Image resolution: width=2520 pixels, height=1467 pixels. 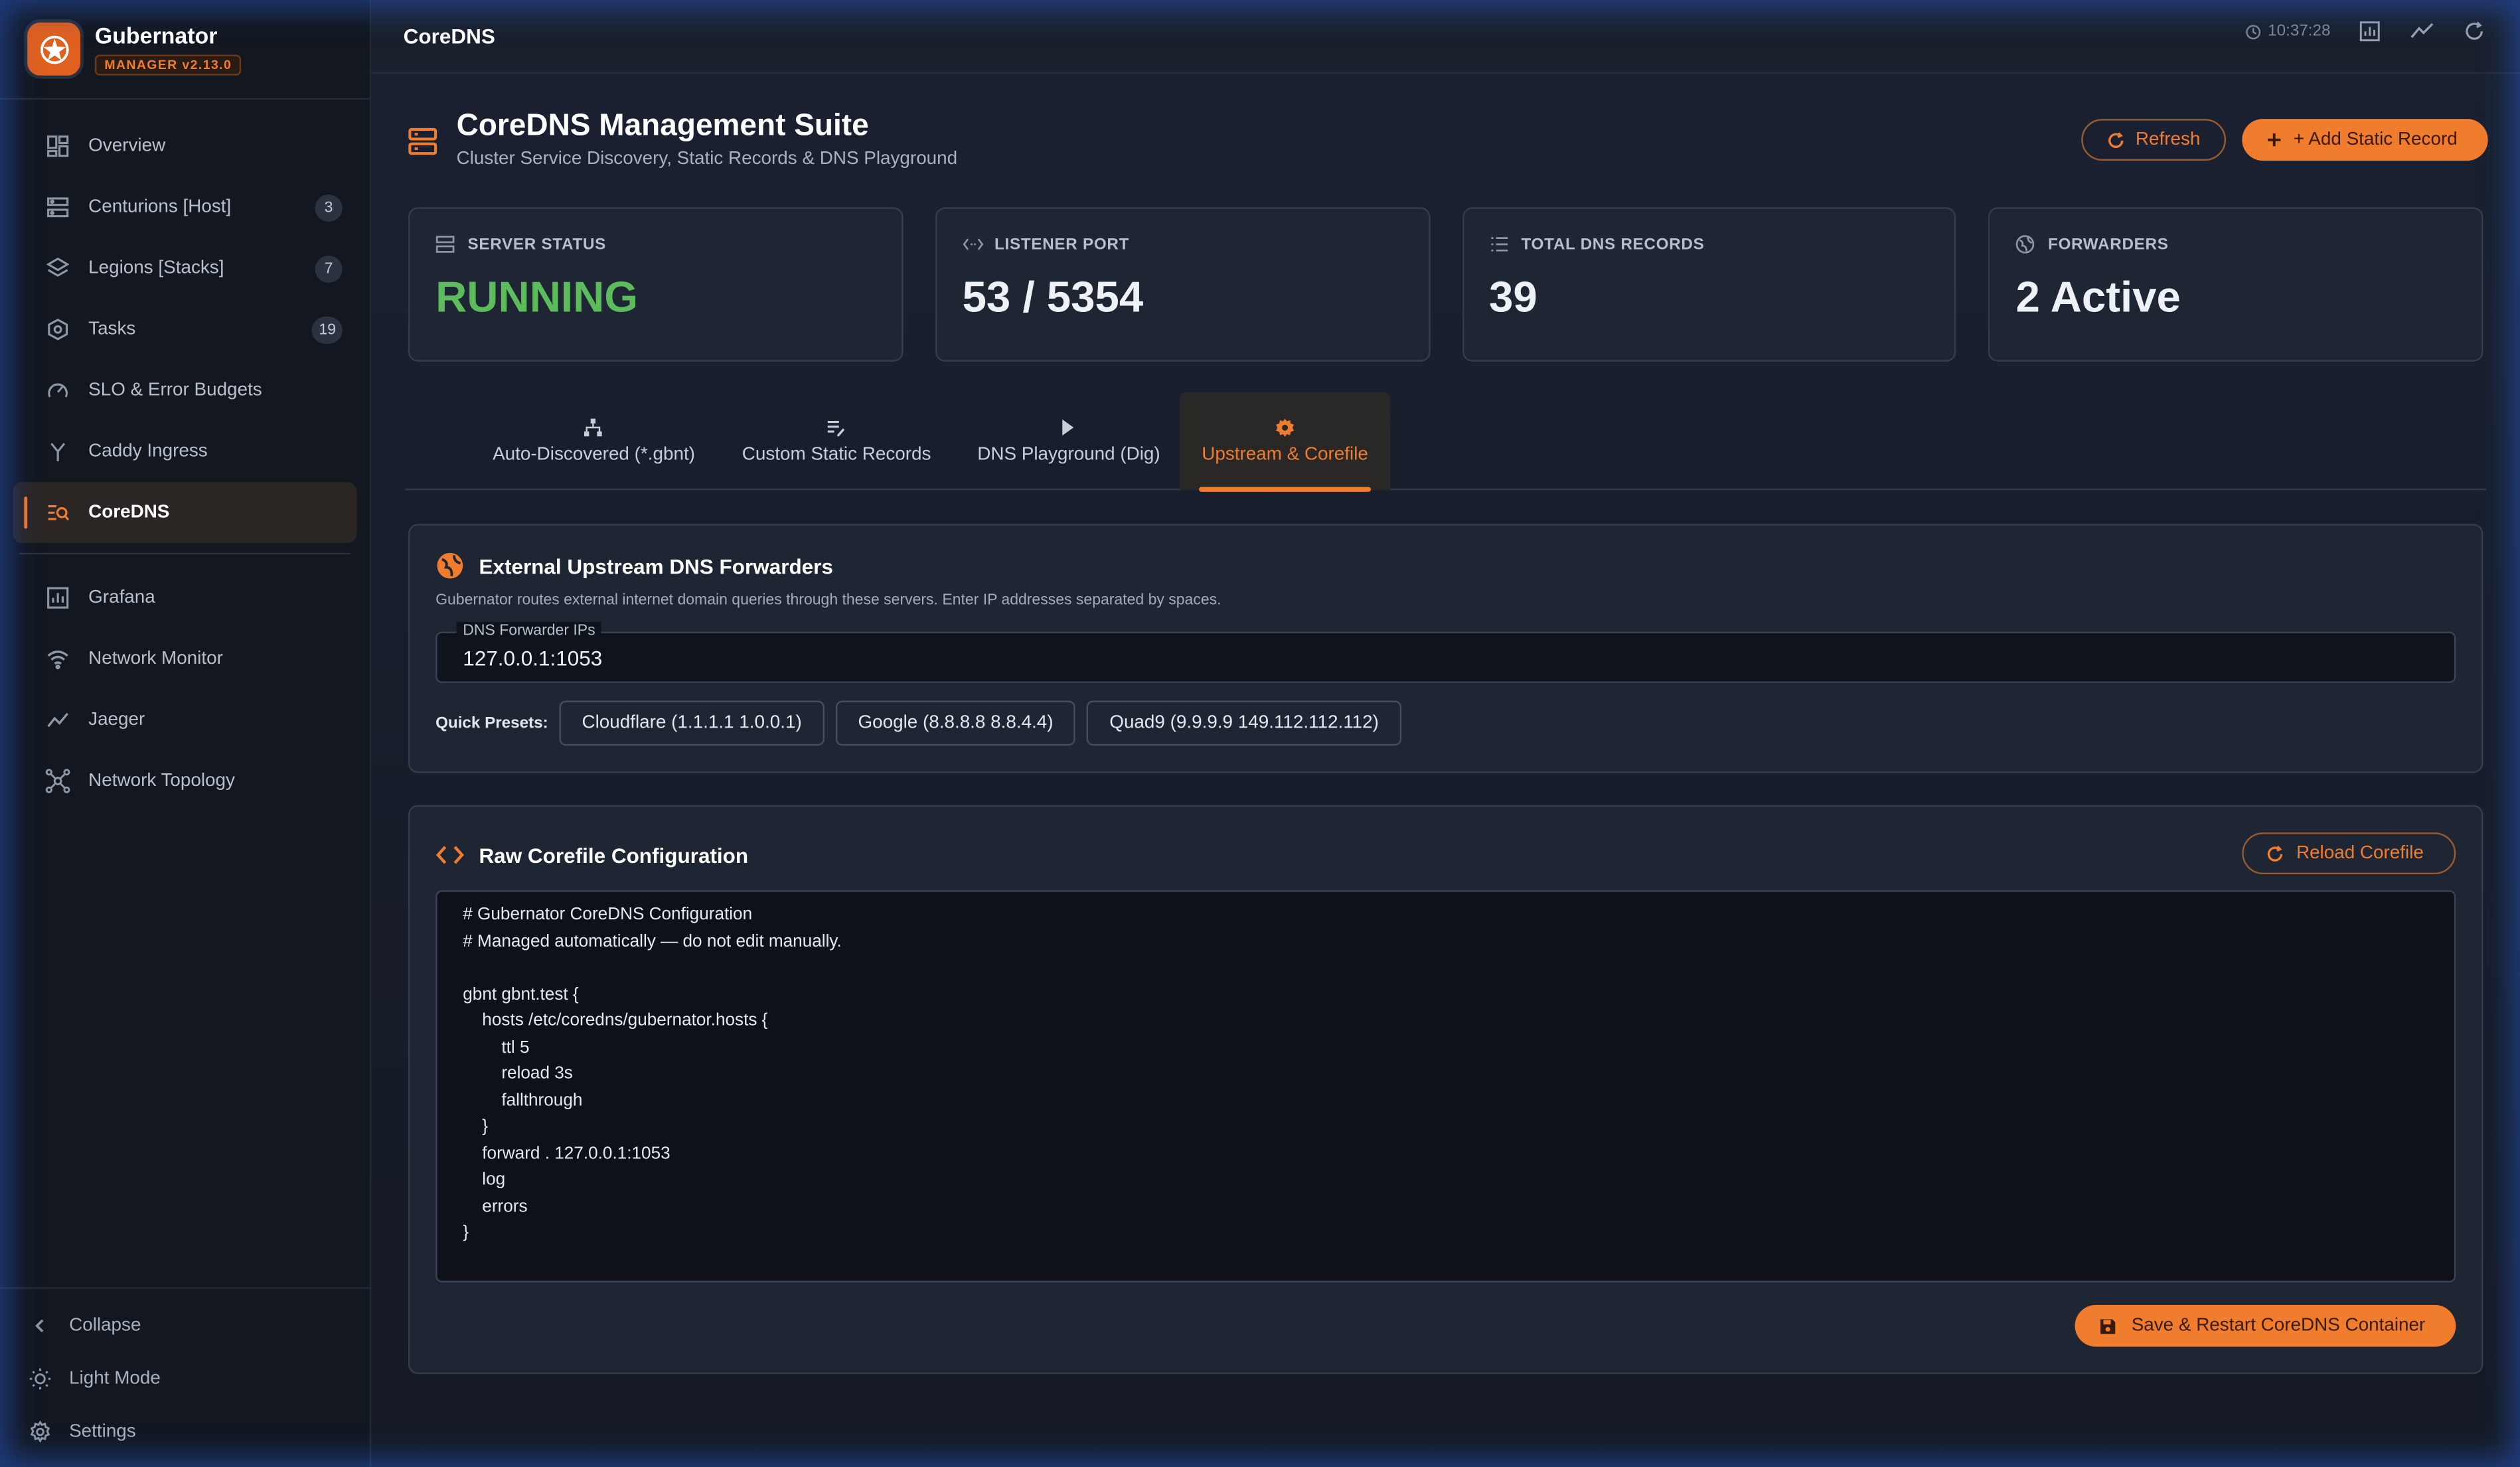 What do you see at coordinates (175, 390) in the screenshot?
I see `sidebar-item-label: SLO & Error Budgets` at bounding box center [175, 390].